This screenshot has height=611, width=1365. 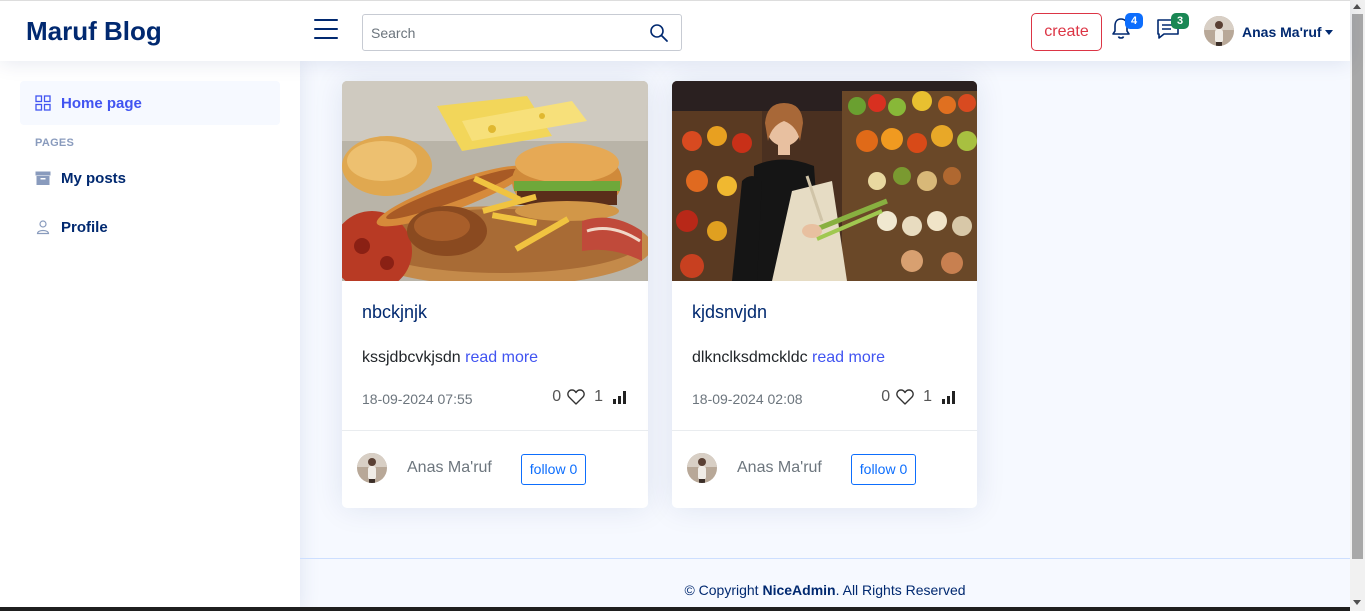 What do you see at coordinates (747, 399) in the screenshot?
I see `post-date: 18-09-2024 02:08` at bounding box center [747, 399].